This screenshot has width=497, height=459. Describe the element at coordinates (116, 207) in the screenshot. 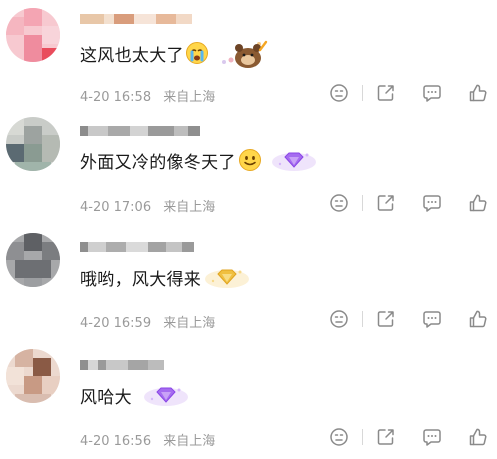

I see `comment-time: 4-20 17:06` at that location.